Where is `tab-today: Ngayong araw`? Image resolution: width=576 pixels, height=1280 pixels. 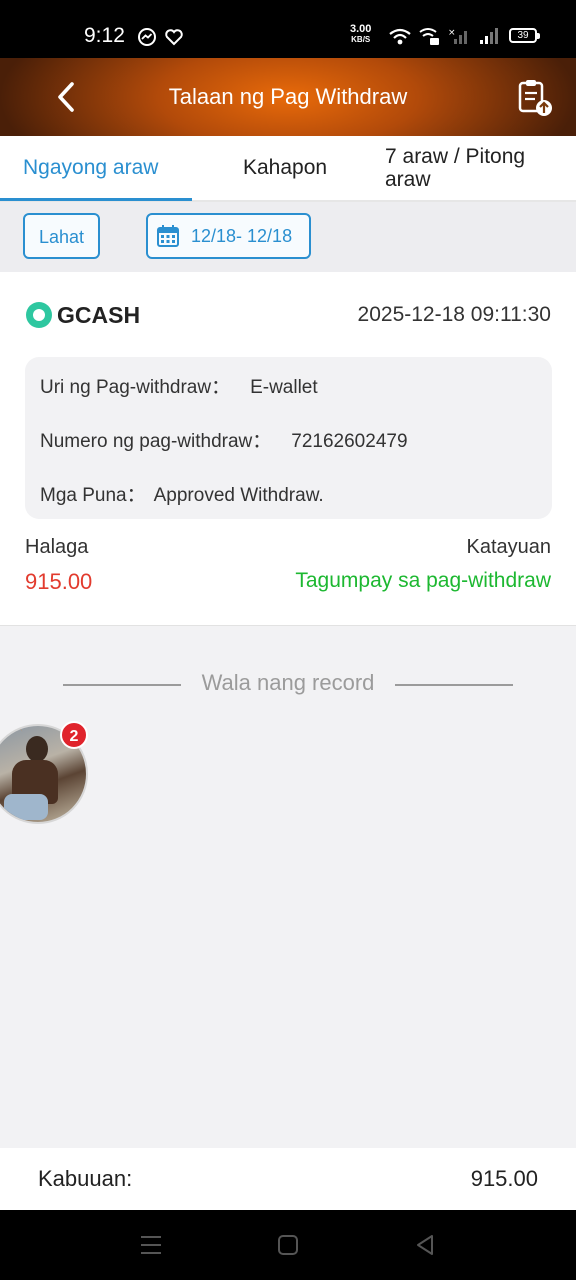
tab-today: Ngayong araw is located at coordinates (90, 176).